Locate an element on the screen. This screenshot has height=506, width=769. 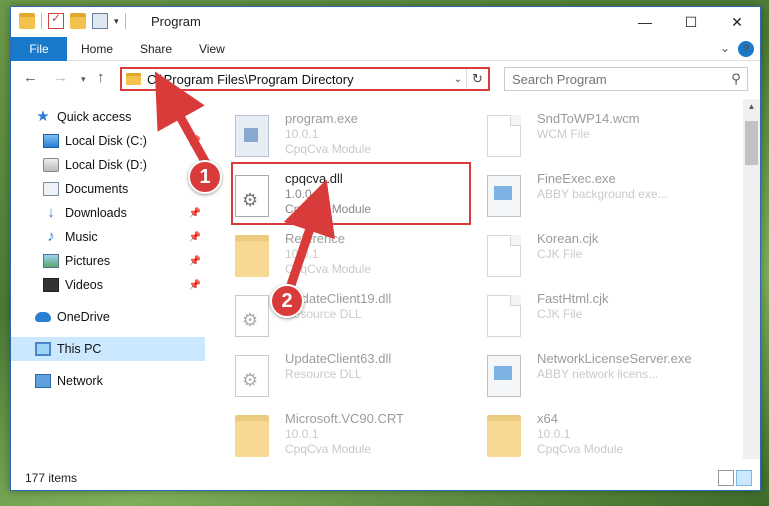
large-icons-view-icon is located at coordinates (744, 478).